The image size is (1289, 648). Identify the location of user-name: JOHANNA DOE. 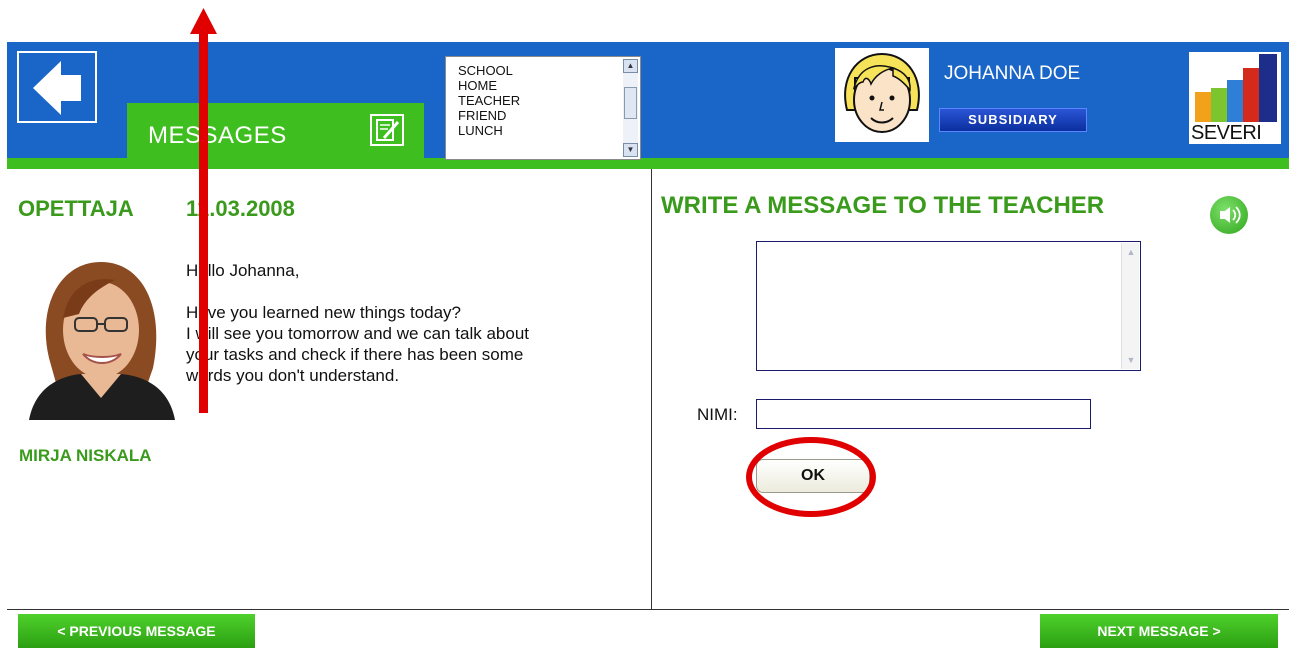
(1012, 73).